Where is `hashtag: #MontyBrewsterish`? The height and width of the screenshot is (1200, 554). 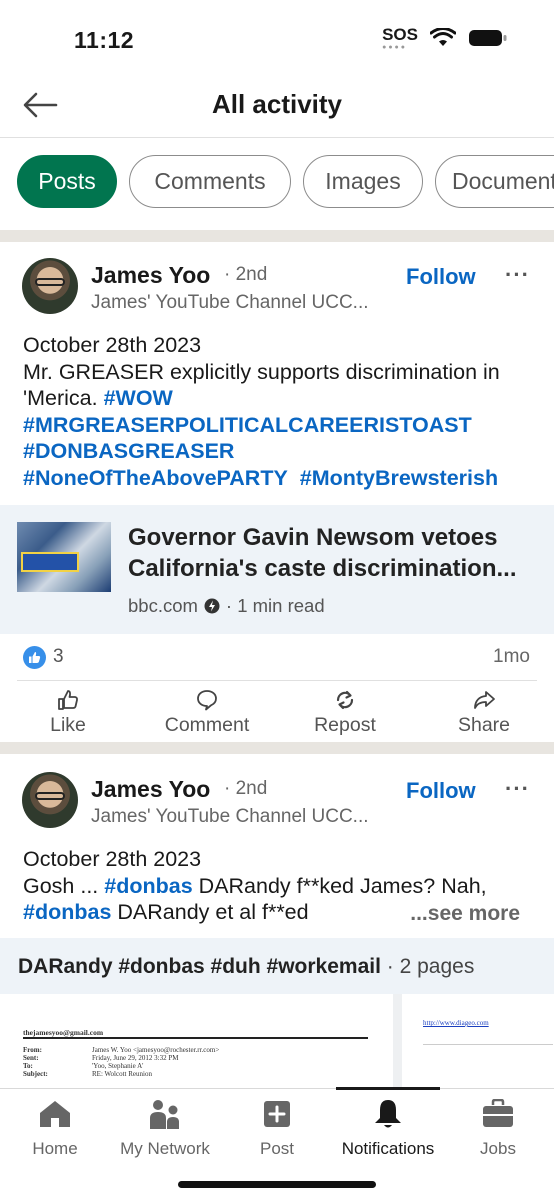
hashtag: #MontyBrewsterish is located at coordinates (399, 478).